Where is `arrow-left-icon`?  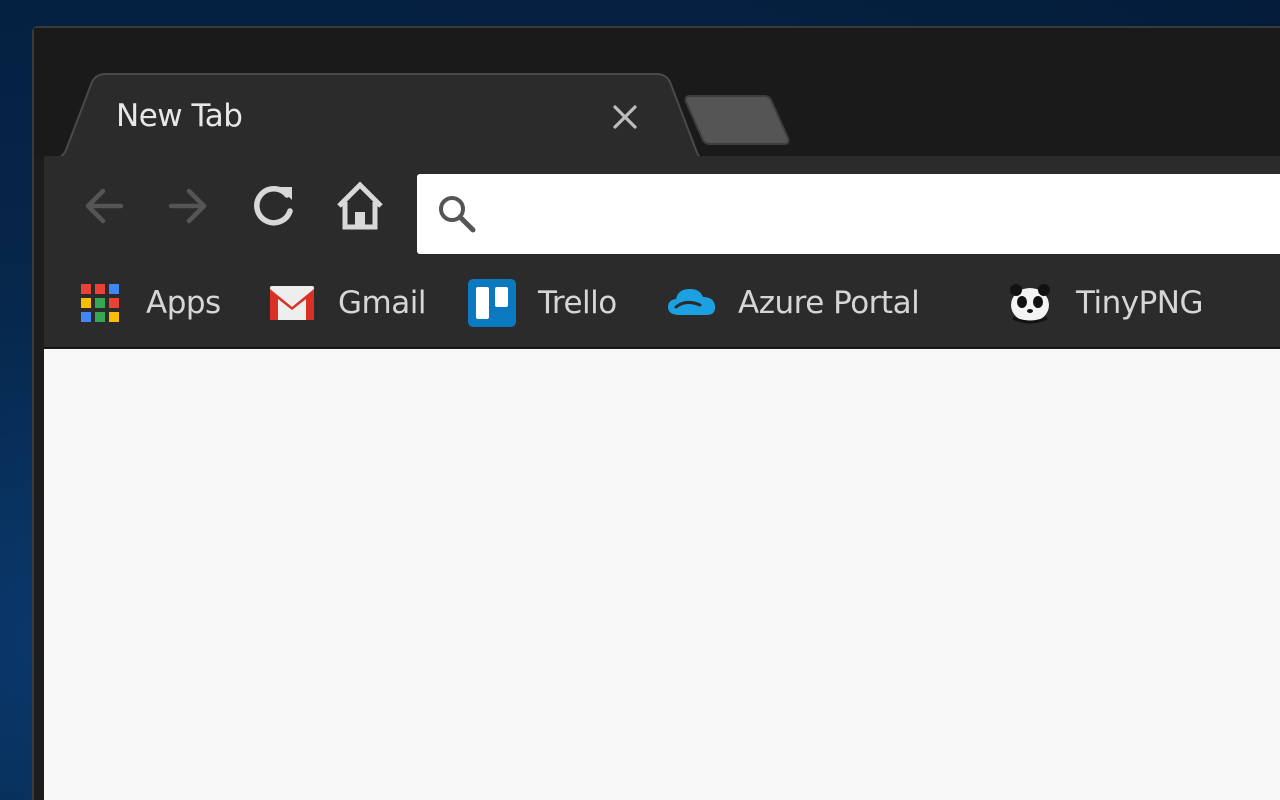
arrow-left-icon is located at coordinates (104, 206).